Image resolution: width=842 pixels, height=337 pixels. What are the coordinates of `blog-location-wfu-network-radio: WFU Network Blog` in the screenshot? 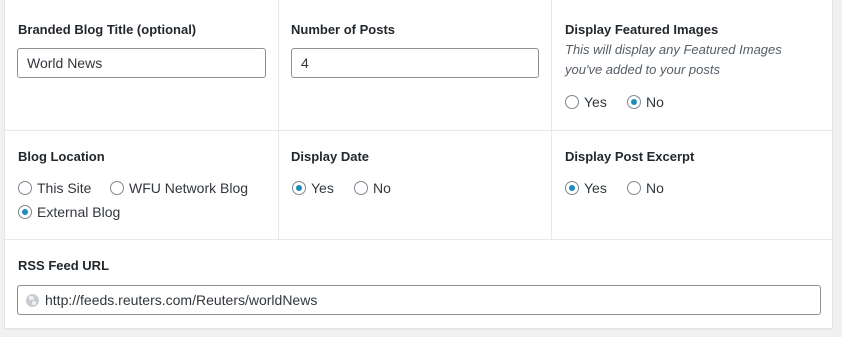 It's located at (179, 188).